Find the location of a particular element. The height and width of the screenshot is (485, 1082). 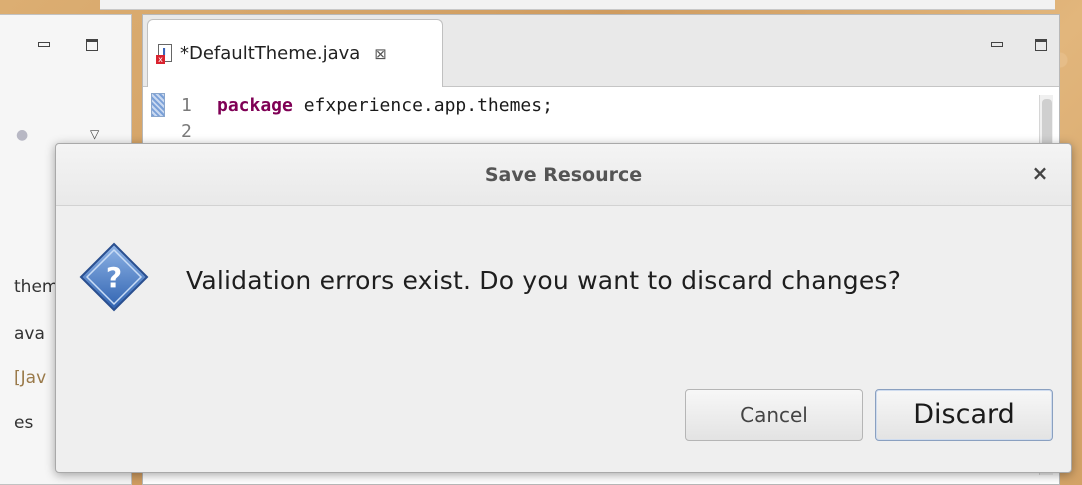

change-marker-icon is located at coordinates (158, 105).